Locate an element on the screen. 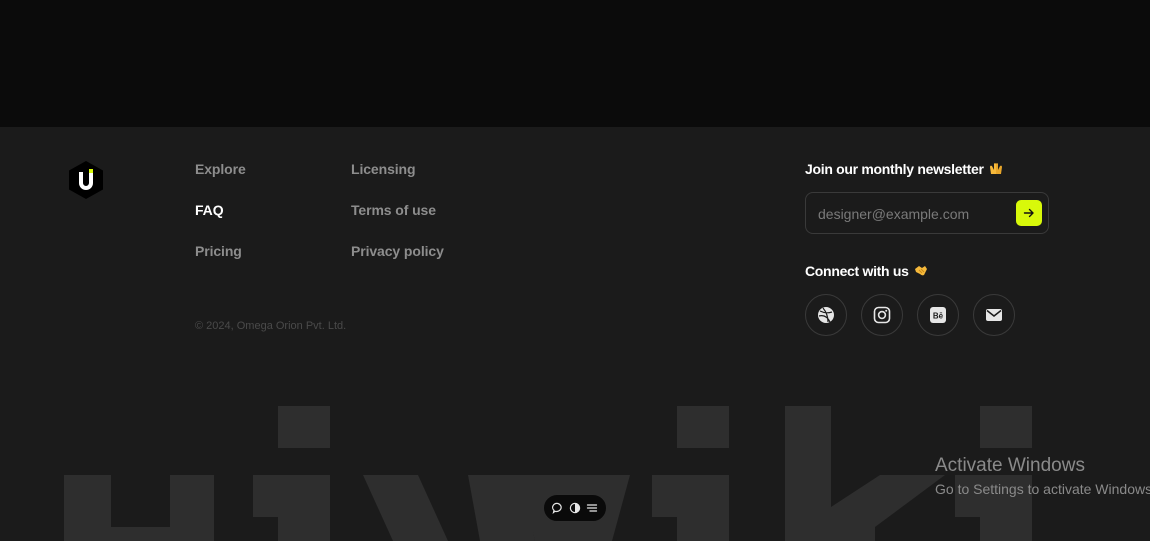 This screenshot has width=1150, height=541. menu-lines-icon is located at coordinates (592, 508).